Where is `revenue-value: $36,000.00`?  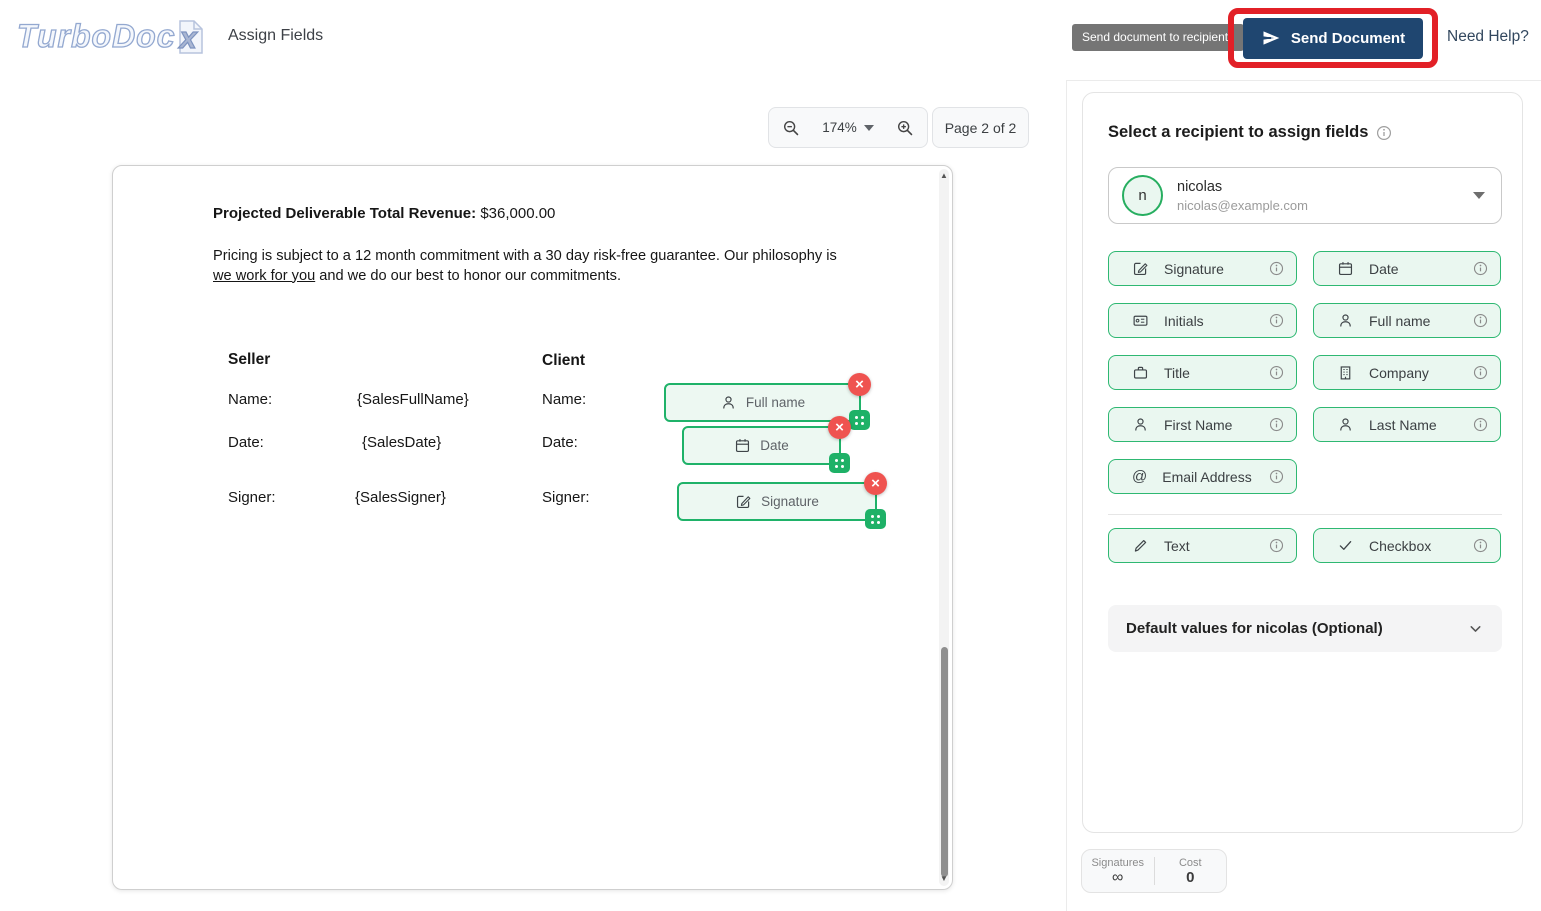
revenue-value: $36,000.00 is located at coordinates (516, 213).